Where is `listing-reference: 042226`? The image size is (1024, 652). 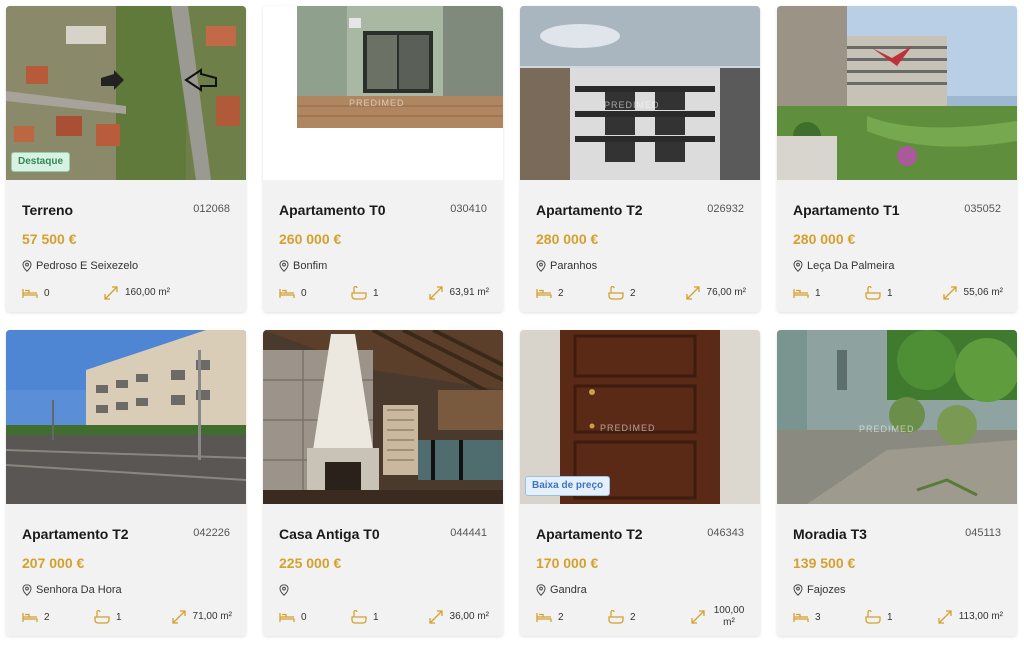
listing-reference: 042226 is located at coordinates (211, 533).